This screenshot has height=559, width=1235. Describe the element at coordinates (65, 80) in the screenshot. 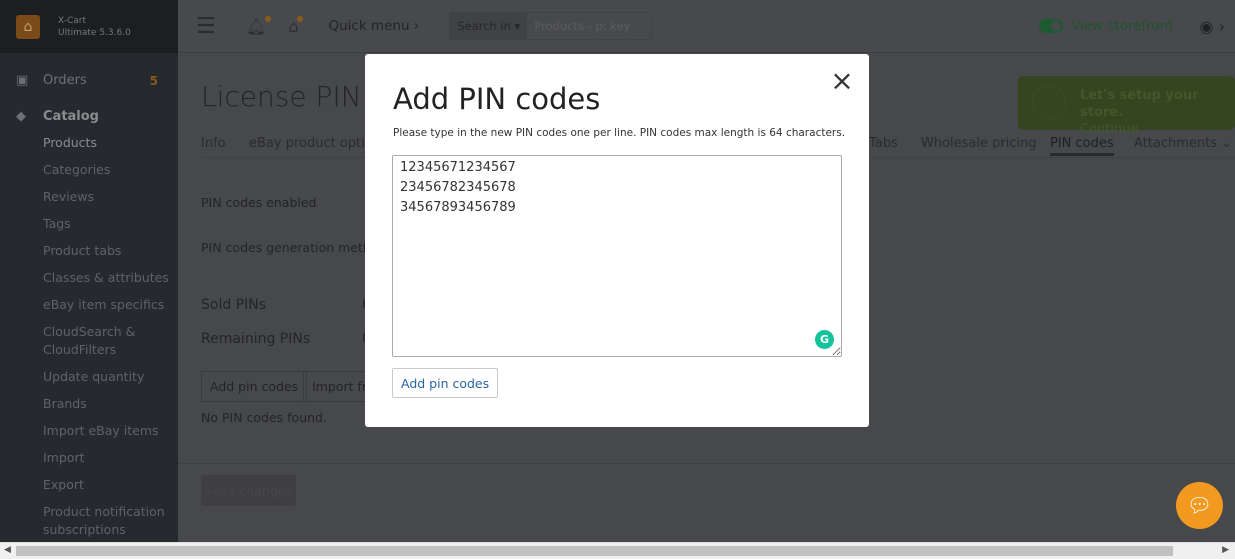

I see `sidebar-item-label: Orders` at that location.